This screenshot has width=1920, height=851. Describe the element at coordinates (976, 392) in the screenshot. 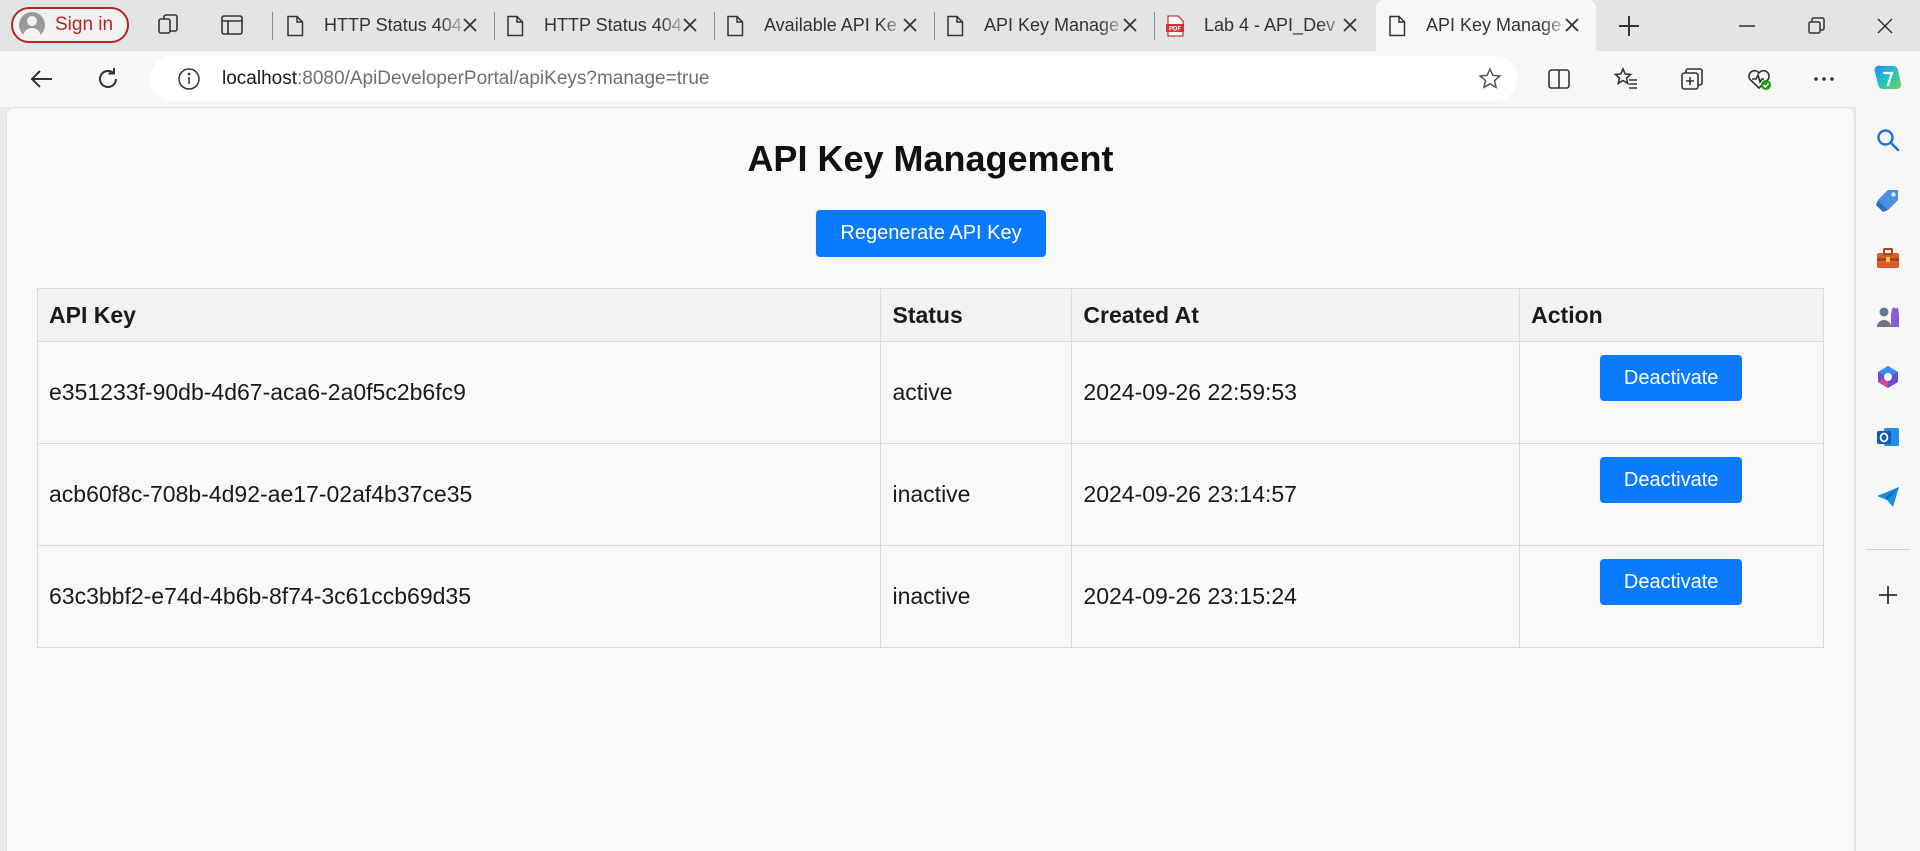

I see `status-cell: active` at that location.